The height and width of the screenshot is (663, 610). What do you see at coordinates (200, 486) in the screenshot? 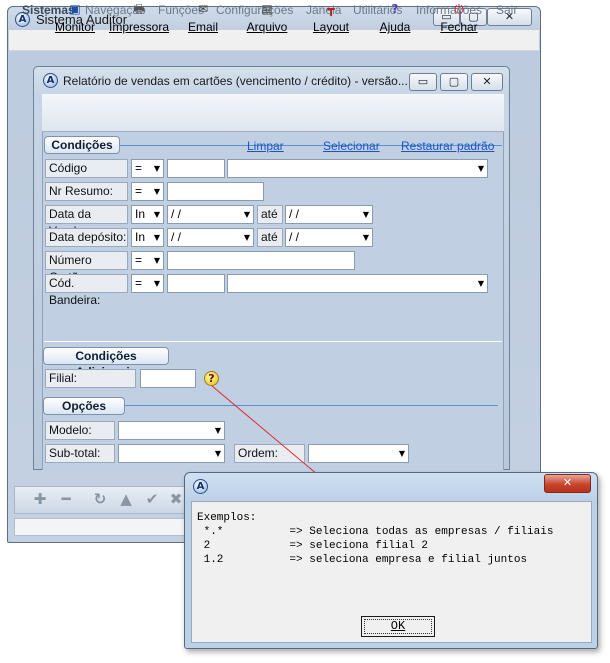
I see `dialog-icon: A` at bounding box center [200, 486].